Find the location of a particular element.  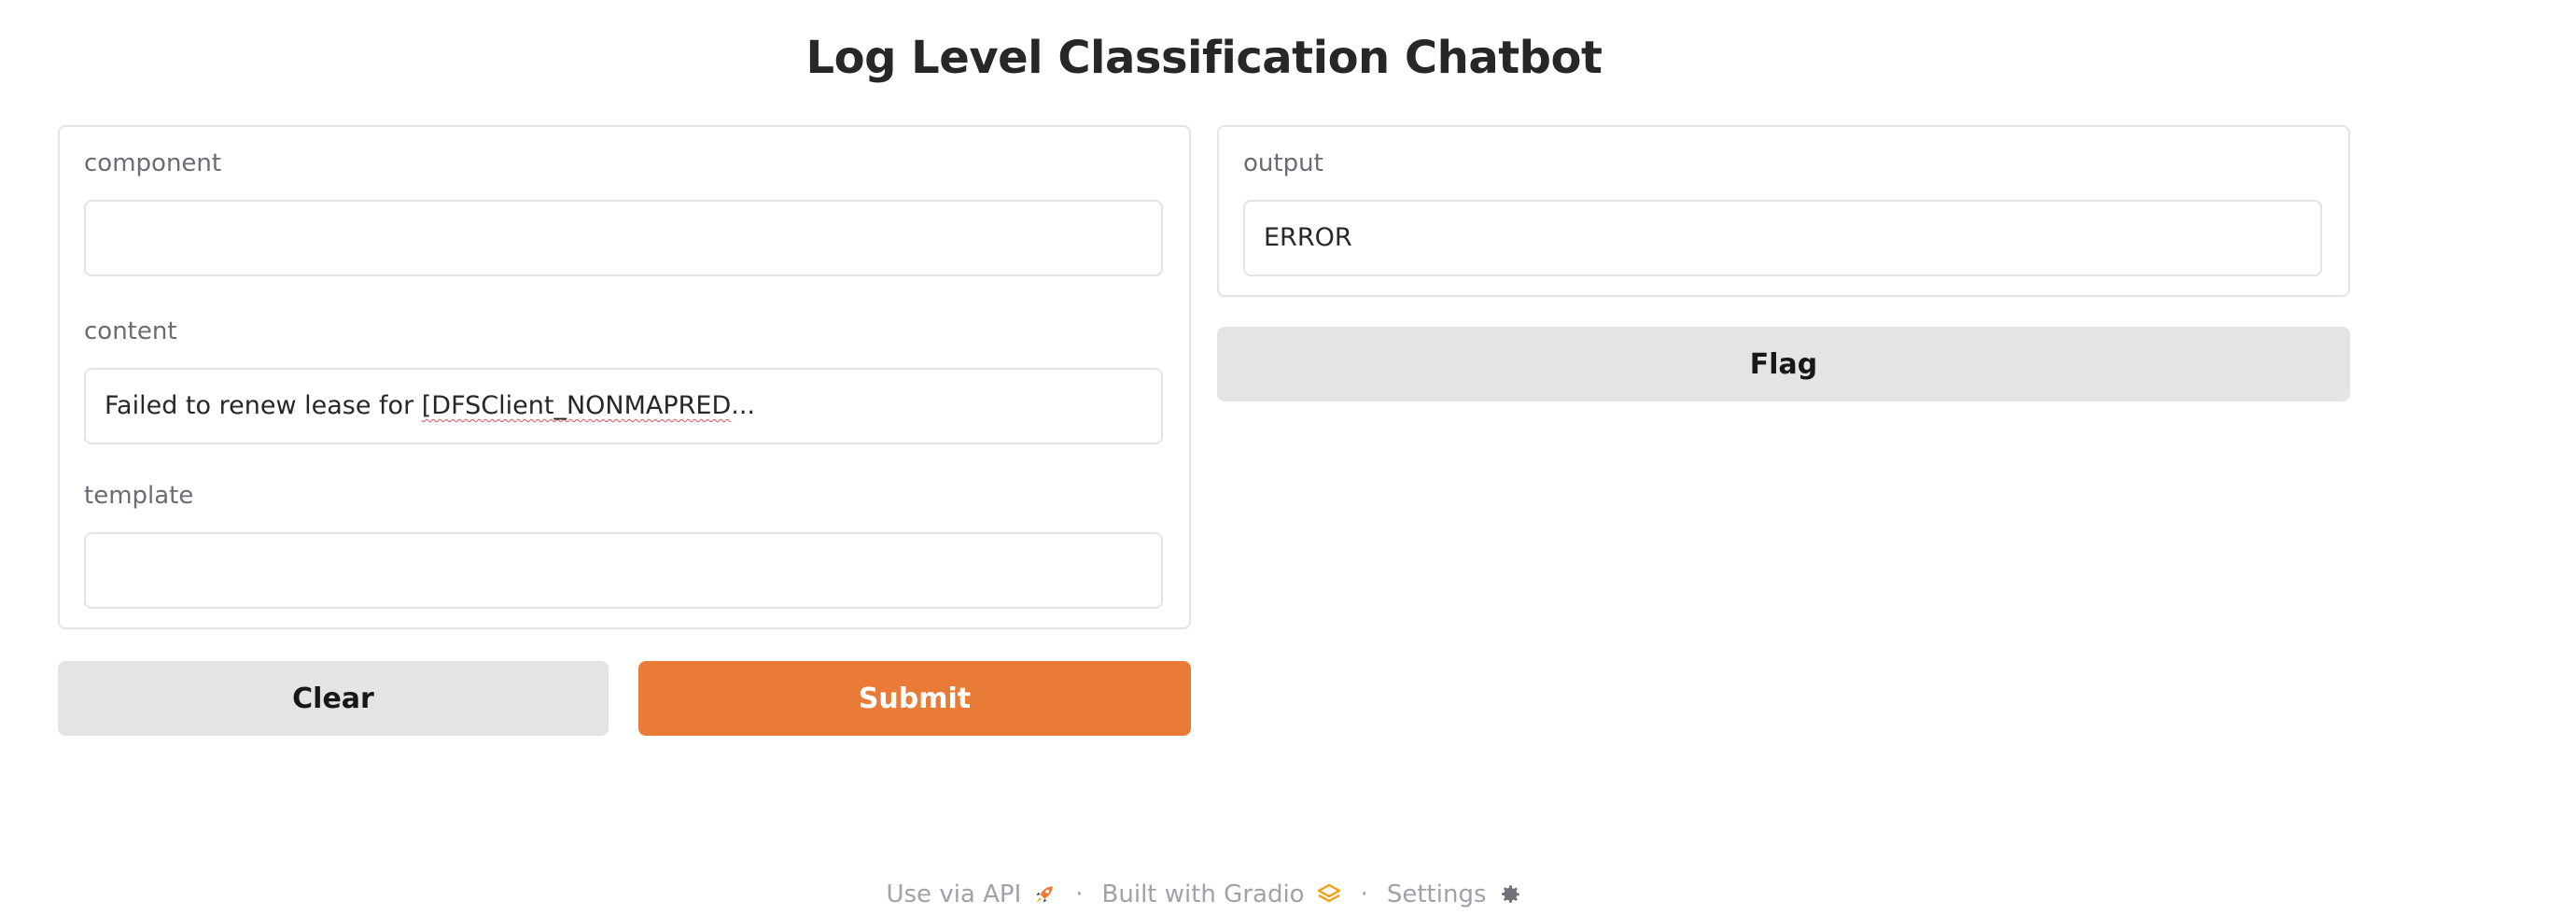

component-label: component is located at coordinates (153, 163).